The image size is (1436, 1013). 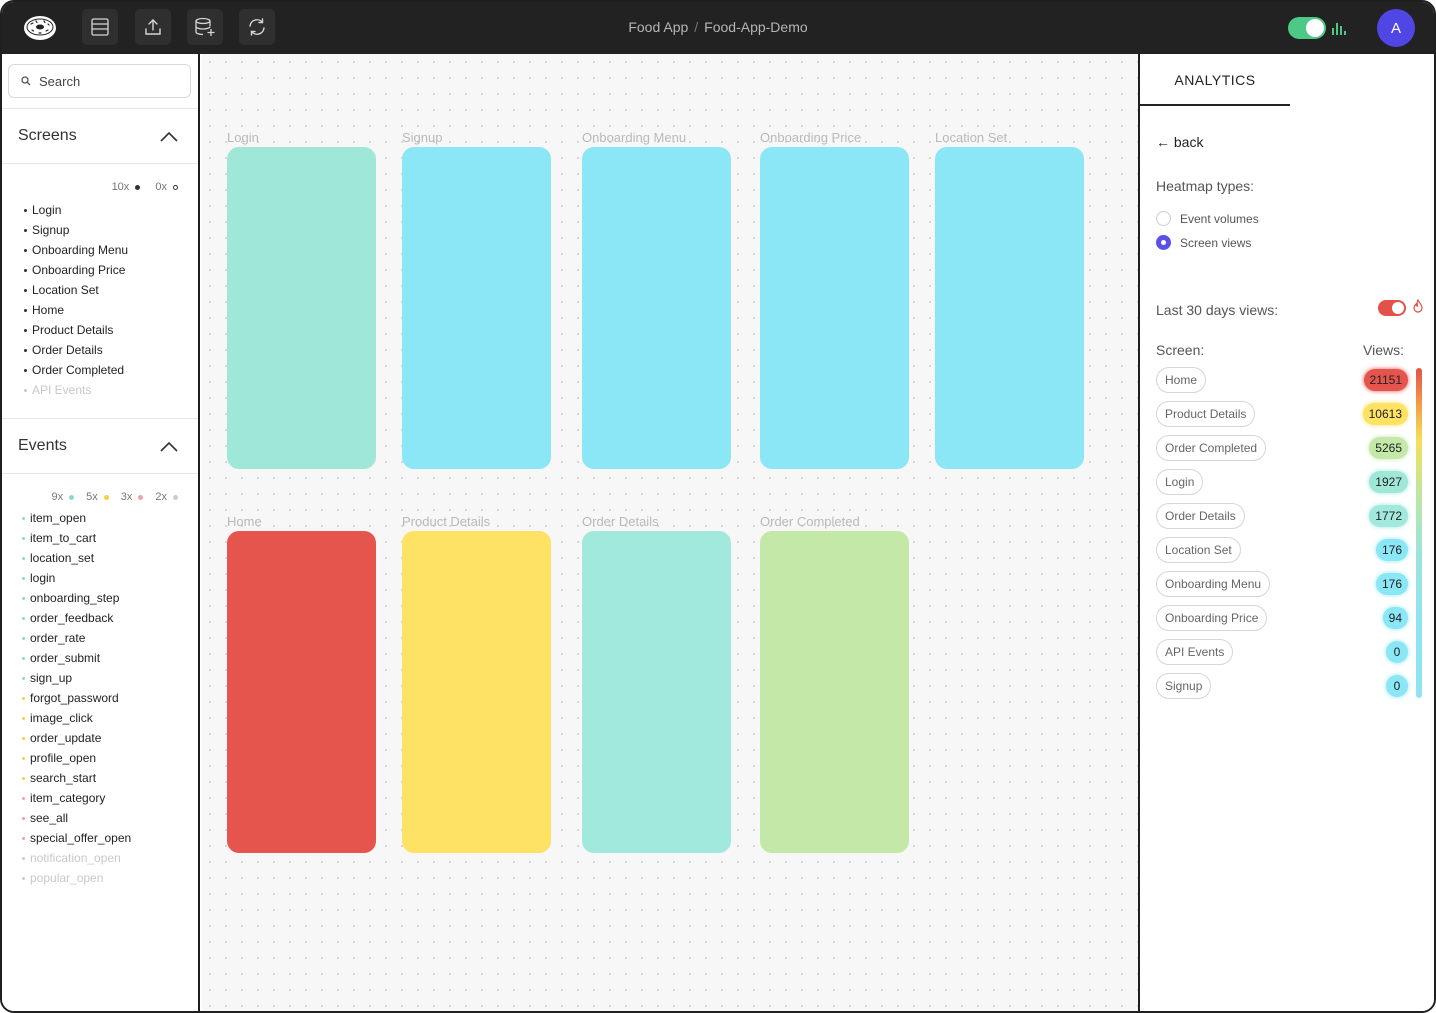 I want to click on event-list-item: item_open, so click(x=76, y=518).